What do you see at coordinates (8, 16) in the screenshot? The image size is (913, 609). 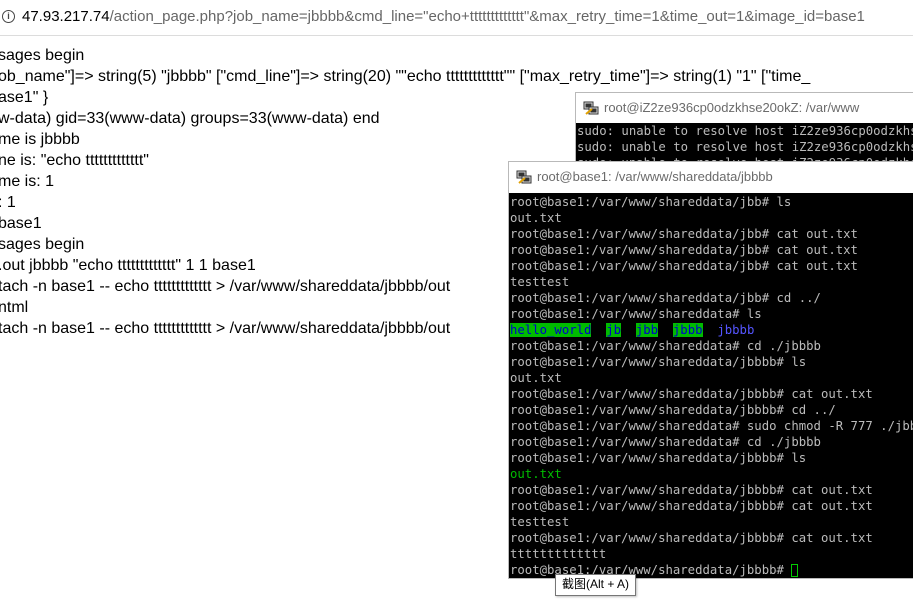 I see `info-icon: i` at bounding box center [8, 16].